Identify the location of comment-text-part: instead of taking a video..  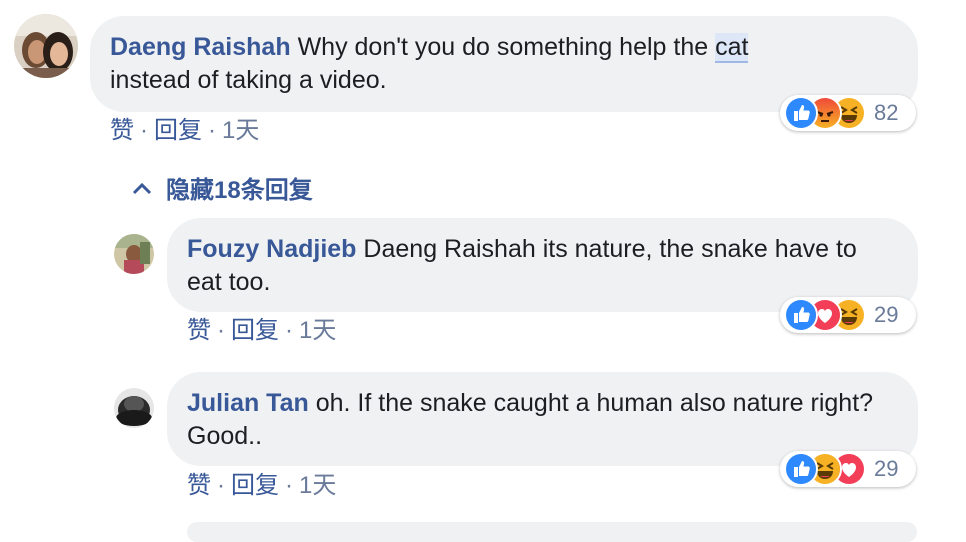
(248, 80).